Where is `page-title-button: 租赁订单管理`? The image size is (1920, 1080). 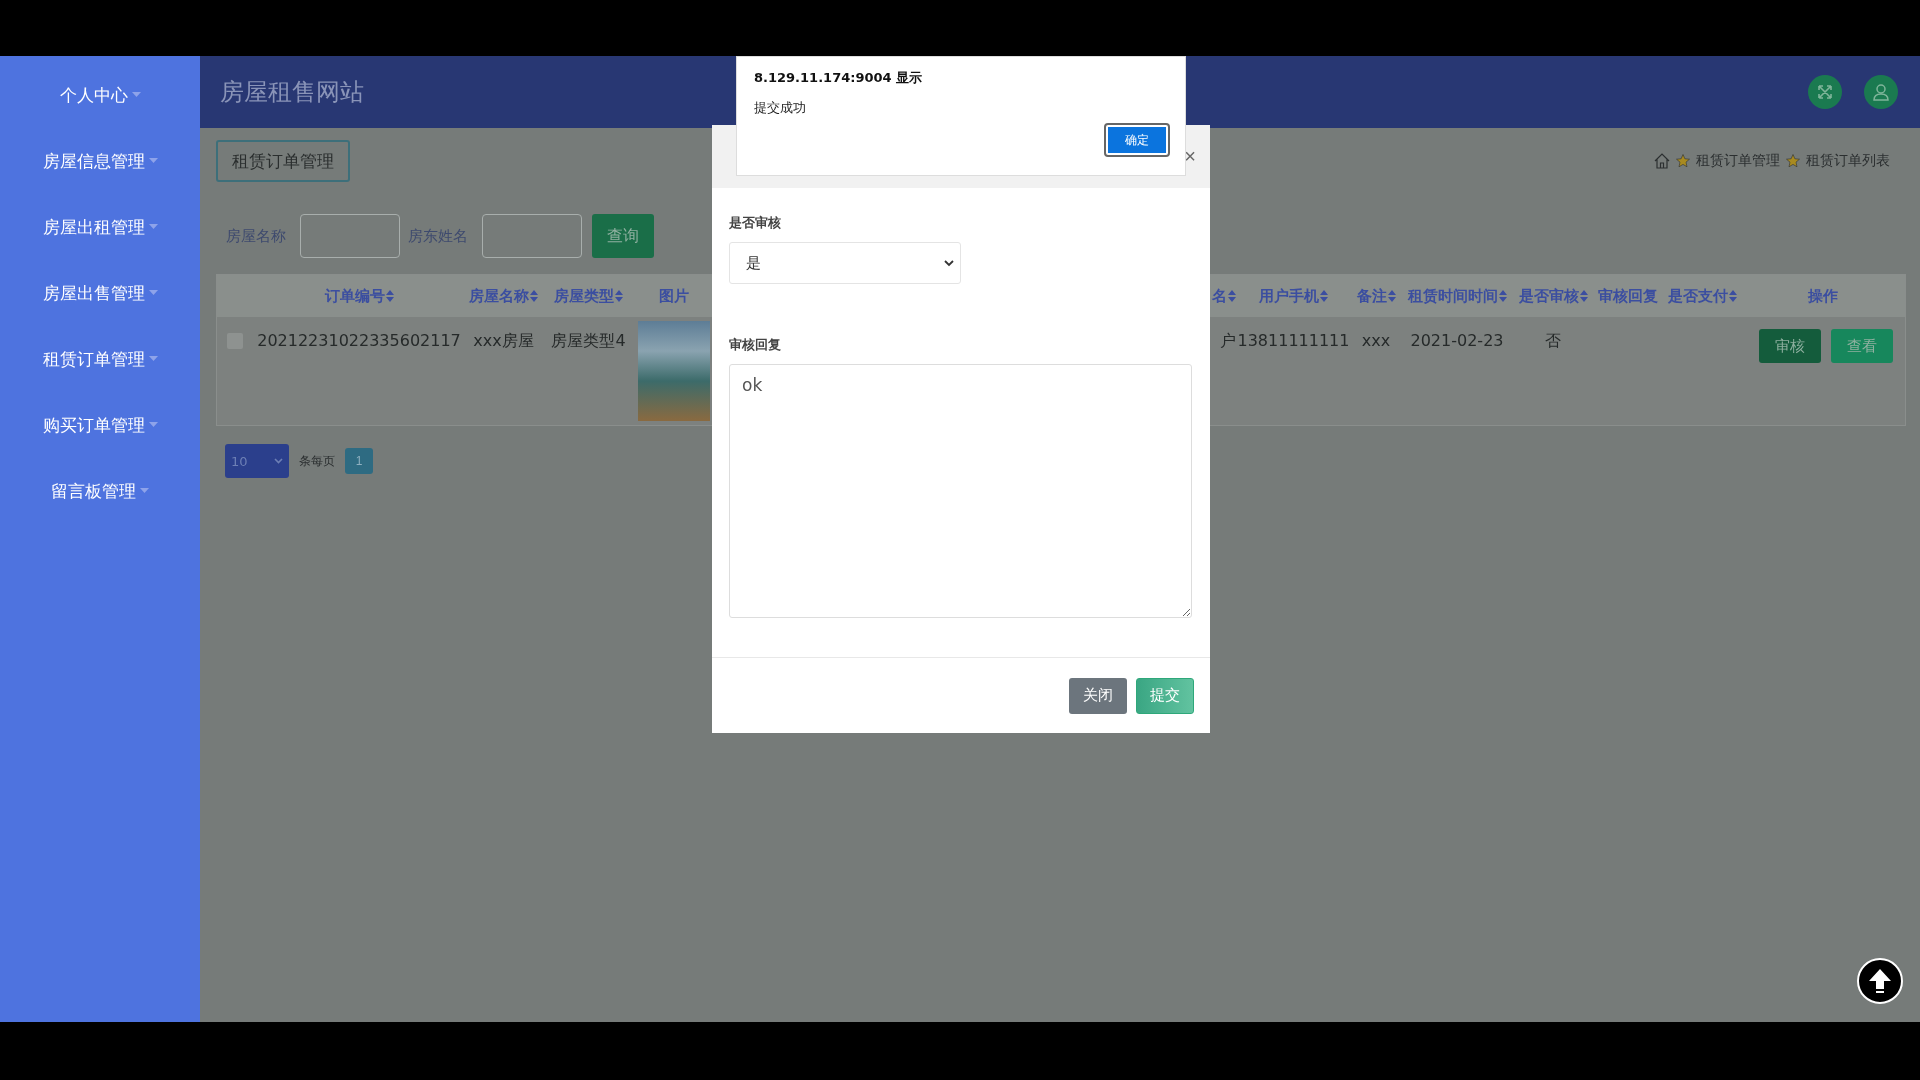 page-title-button: 租赁订单管理 is located at coordinates (283, 161).